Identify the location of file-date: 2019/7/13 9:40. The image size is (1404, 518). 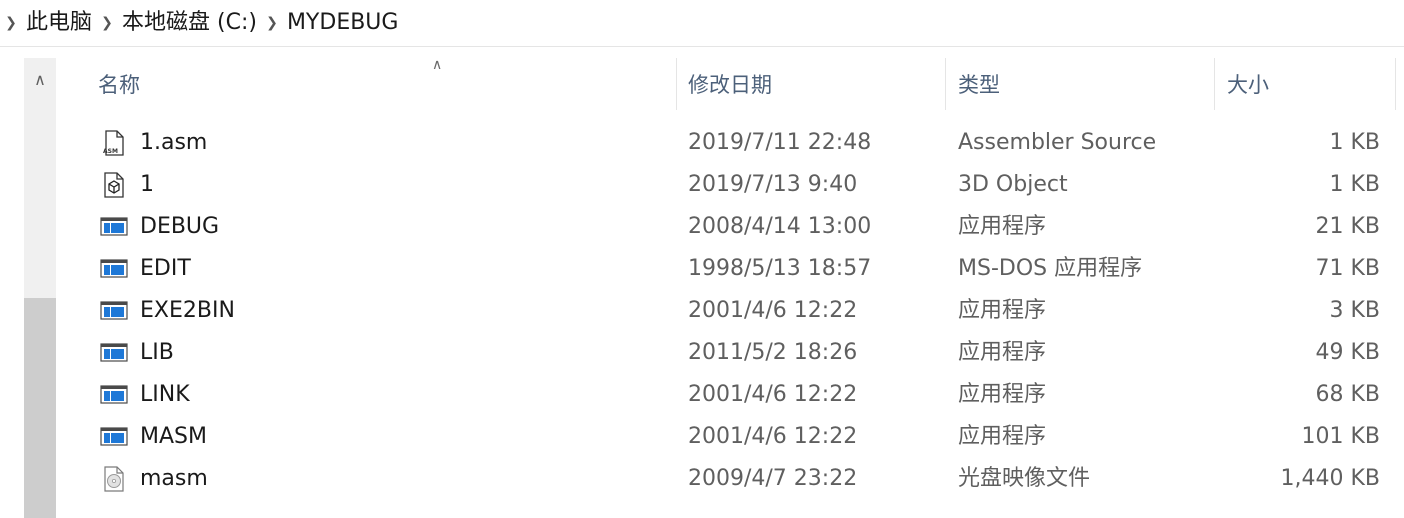
(773, 184).